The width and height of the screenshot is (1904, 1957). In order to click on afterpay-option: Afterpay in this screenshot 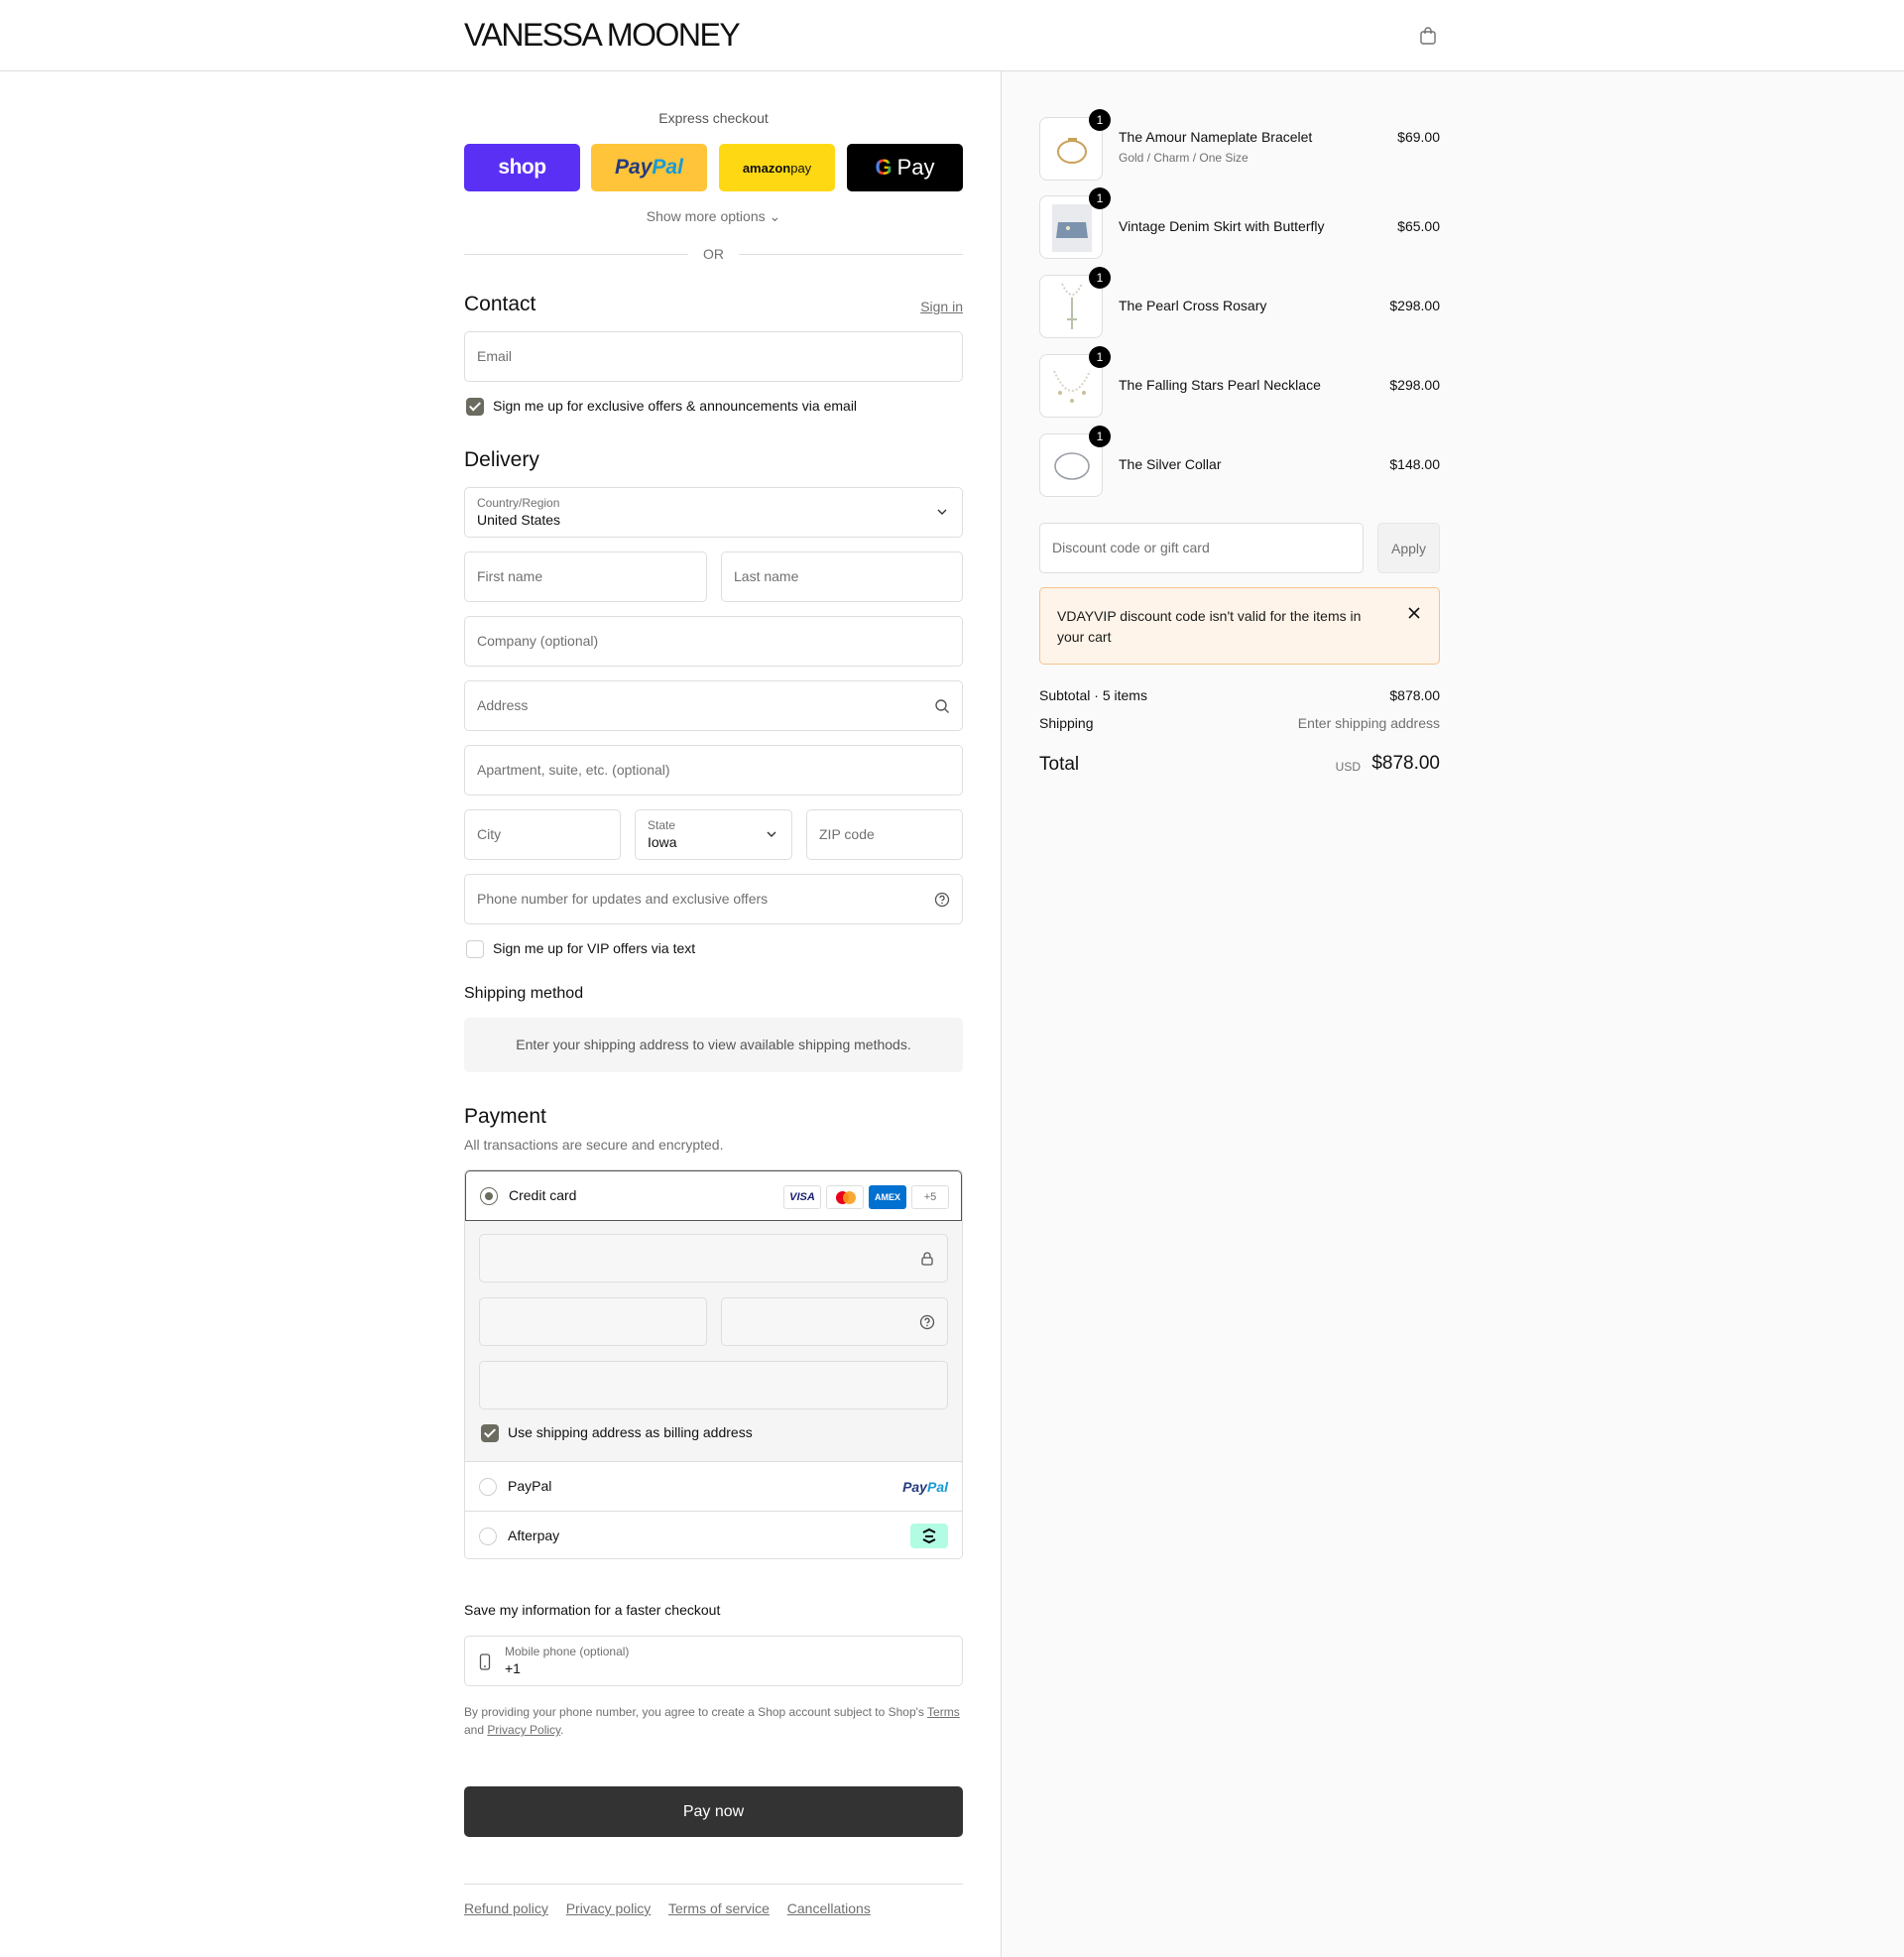, I will do `click(713, 1534)`.